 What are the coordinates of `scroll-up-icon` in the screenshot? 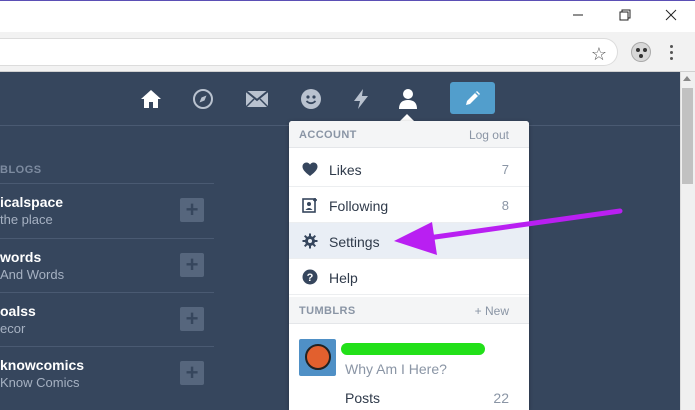 It's located at (687, 78).